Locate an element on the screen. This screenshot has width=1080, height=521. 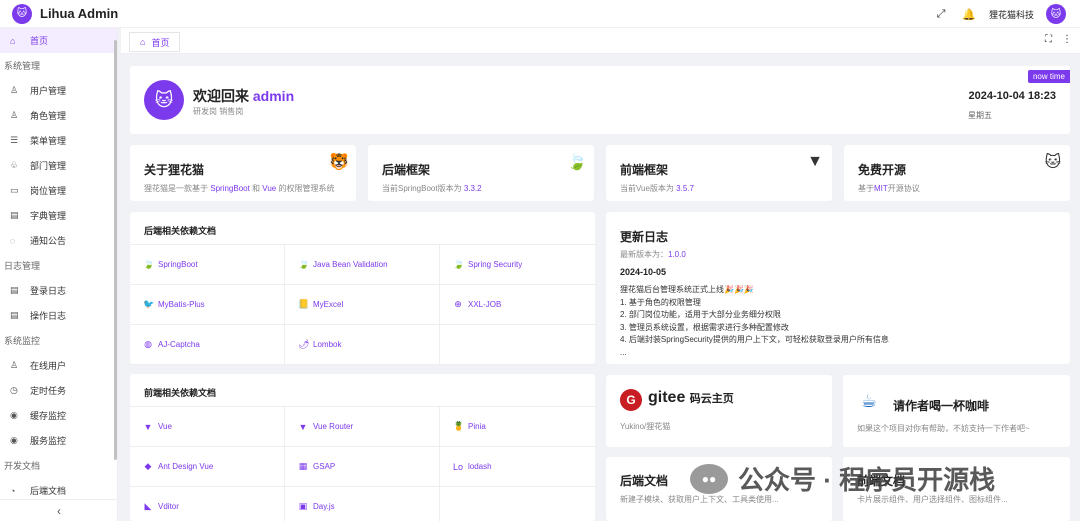
dependency-link: ◍ AJ-Captcha is located at coordinates (207, 345).